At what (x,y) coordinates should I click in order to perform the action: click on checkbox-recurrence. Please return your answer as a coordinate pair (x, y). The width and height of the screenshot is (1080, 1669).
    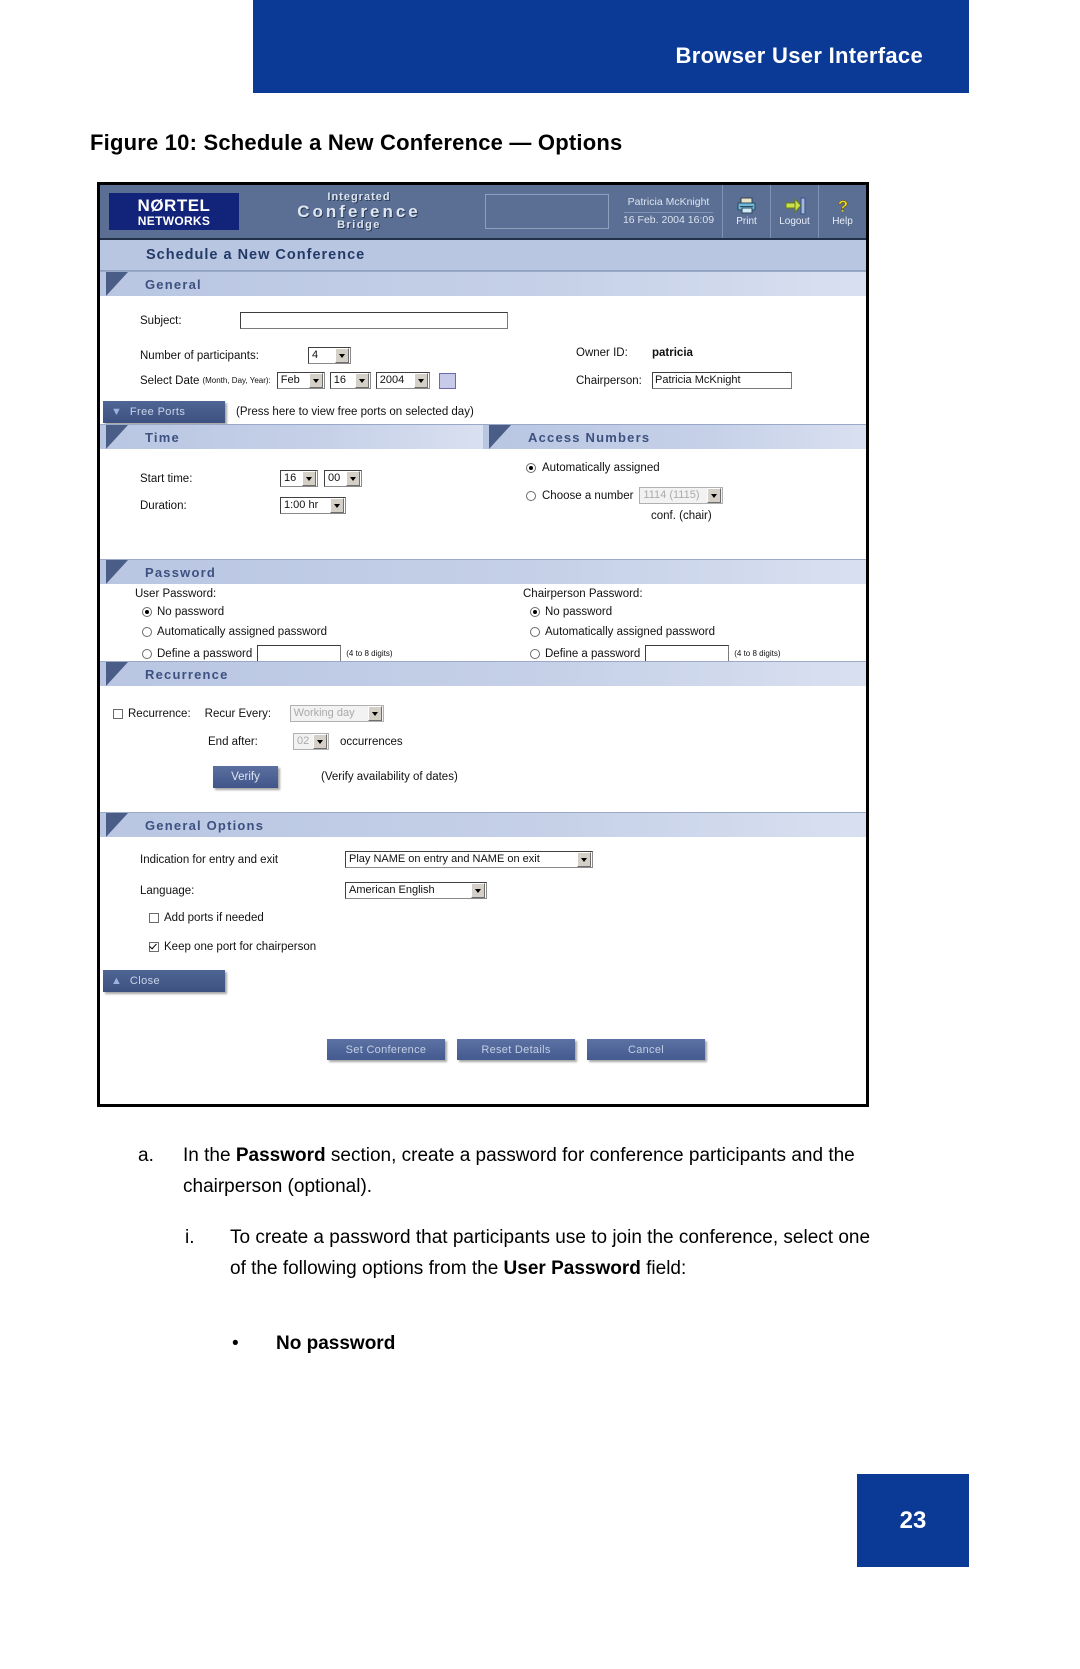
    Looking at the image, I should click on (118, 713).